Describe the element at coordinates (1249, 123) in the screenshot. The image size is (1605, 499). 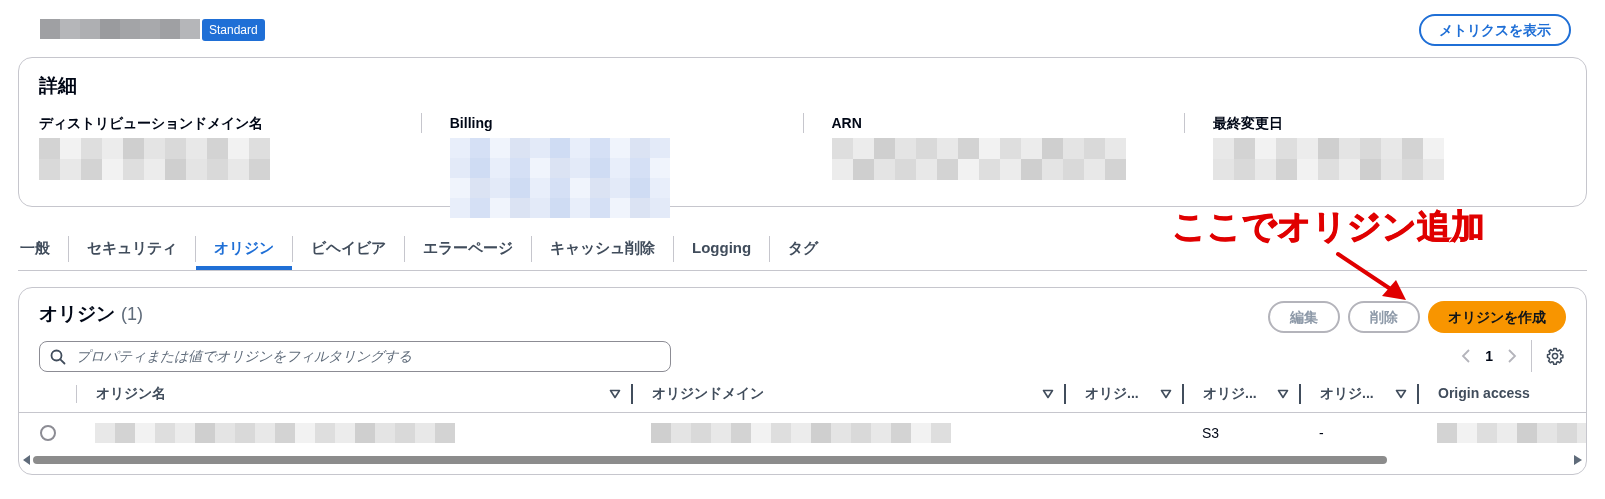
I see `field-label: 最終変更日` at that location.